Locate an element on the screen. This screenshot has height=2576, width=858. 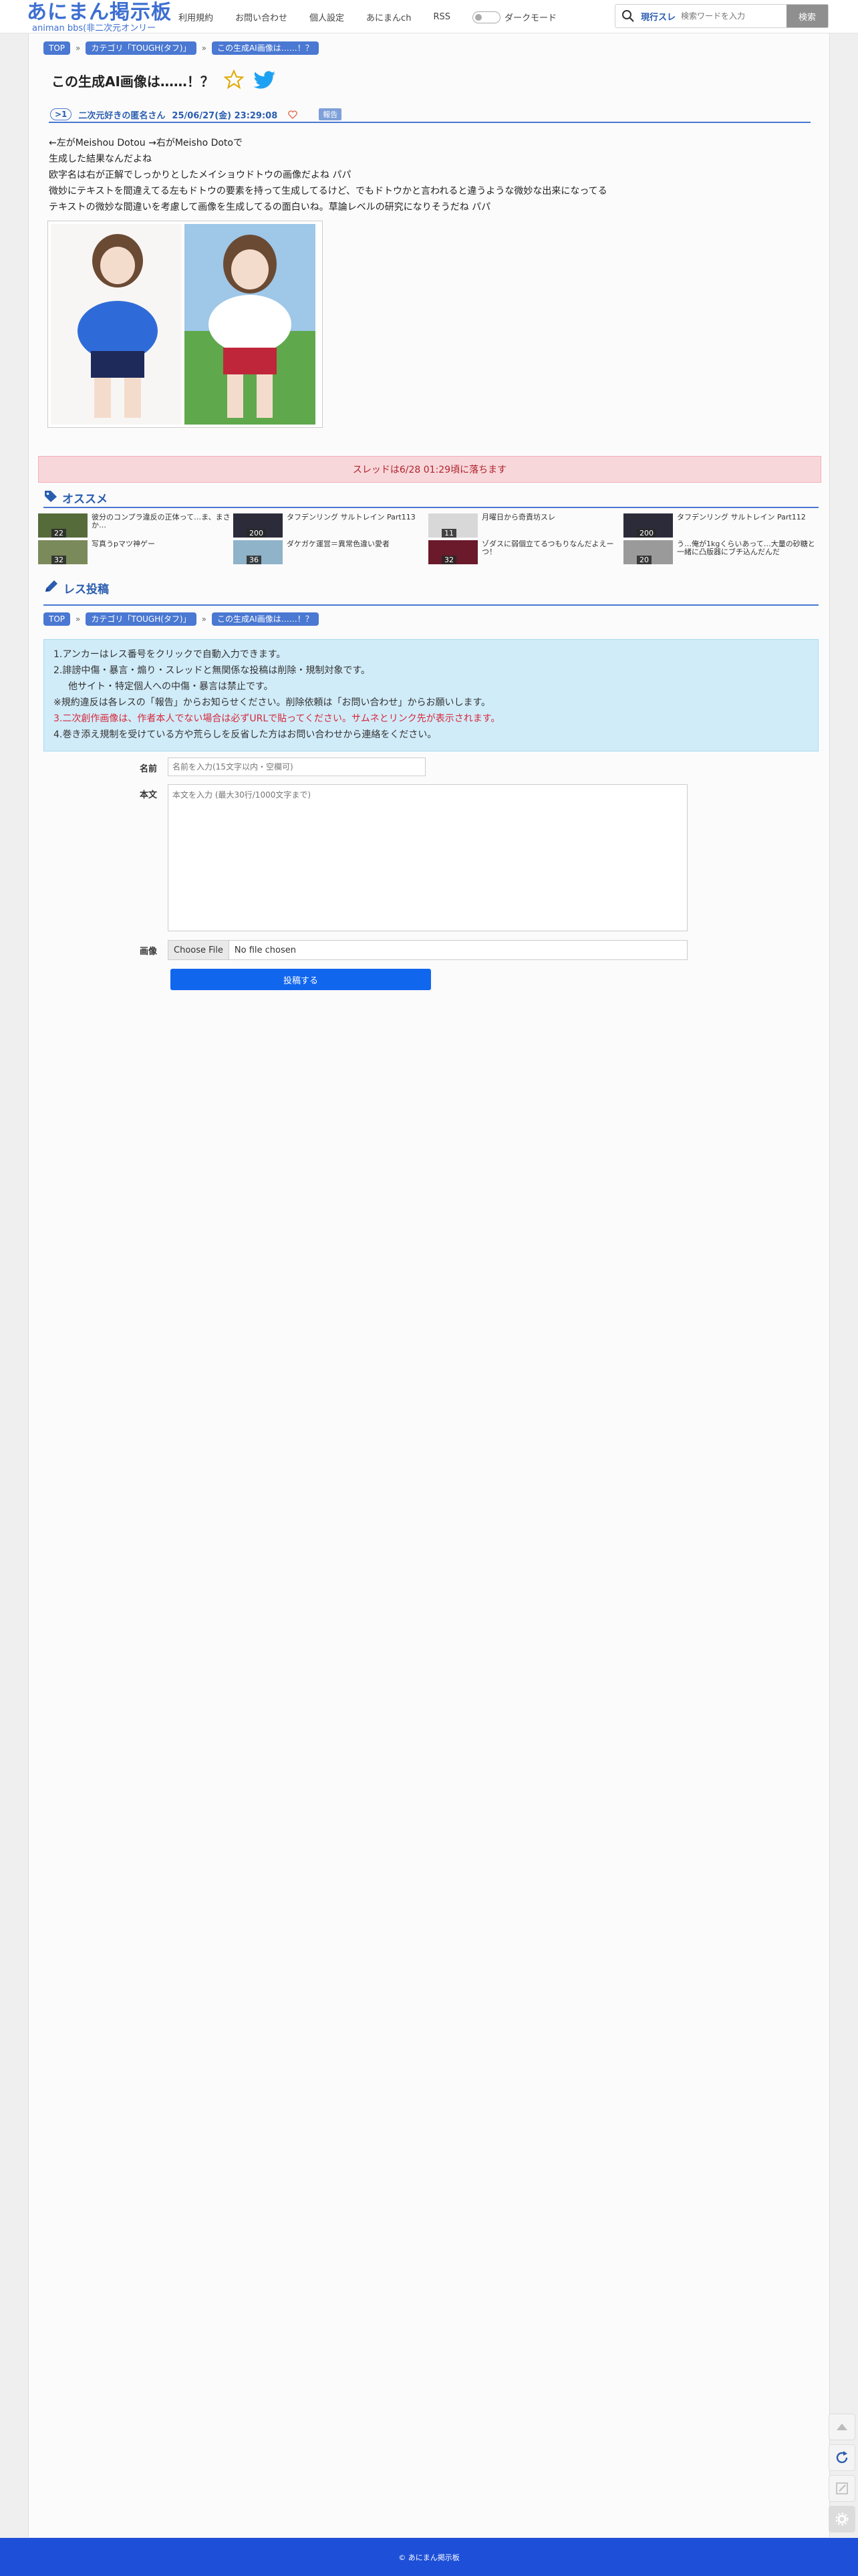
nav-contact: お問い合わせ is located at coordinates (261, 17).